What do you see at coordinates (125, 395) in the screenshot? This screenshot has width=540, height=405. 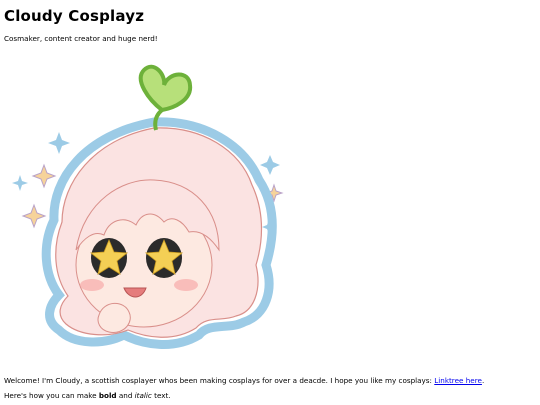 I see `formatting-middle: and` at bounding box center [125, 395].